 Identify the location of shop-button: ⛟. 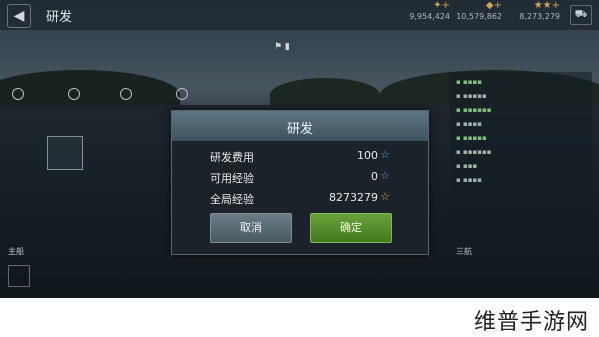
(581, 15).